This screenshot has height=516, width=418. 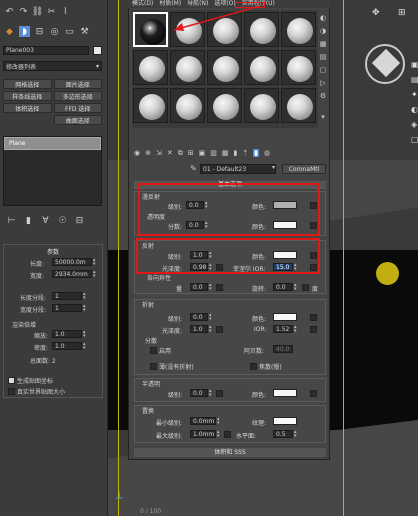 What do you see at coordinates (199, 329) in the screenshot?
I see `refract-gloss-field: 1.0` at bounding box center [199, 329].